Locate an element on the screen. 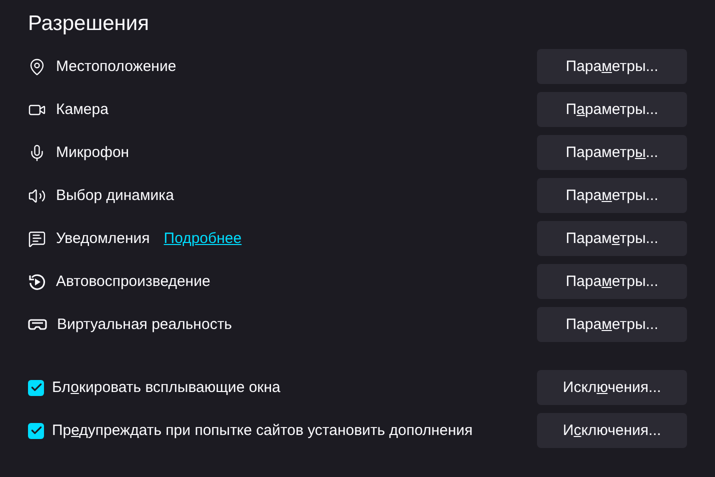 The height and width of the screenshot is (477, 715). speaker-icon is located at coordinates (37, 195).